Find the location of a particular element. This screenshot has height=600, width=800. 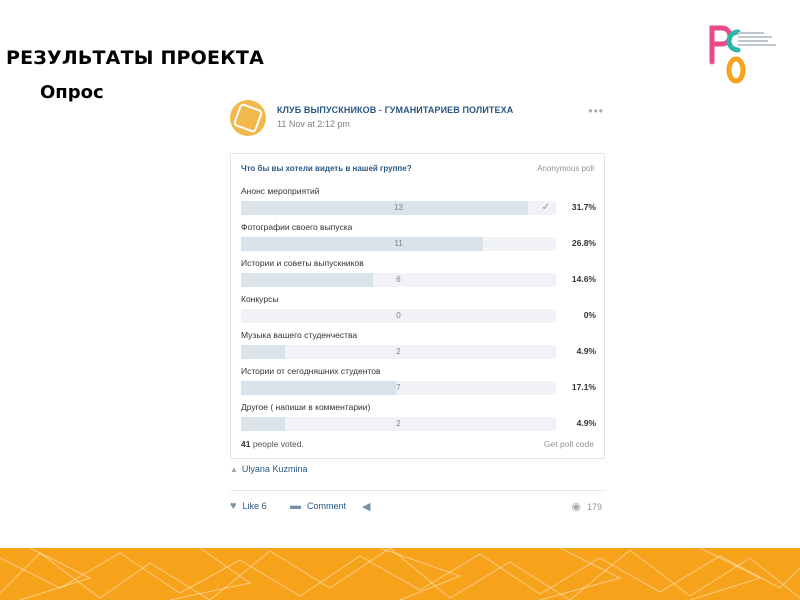

megaphone-icon: ◀ is located at coordinates (366, 507).